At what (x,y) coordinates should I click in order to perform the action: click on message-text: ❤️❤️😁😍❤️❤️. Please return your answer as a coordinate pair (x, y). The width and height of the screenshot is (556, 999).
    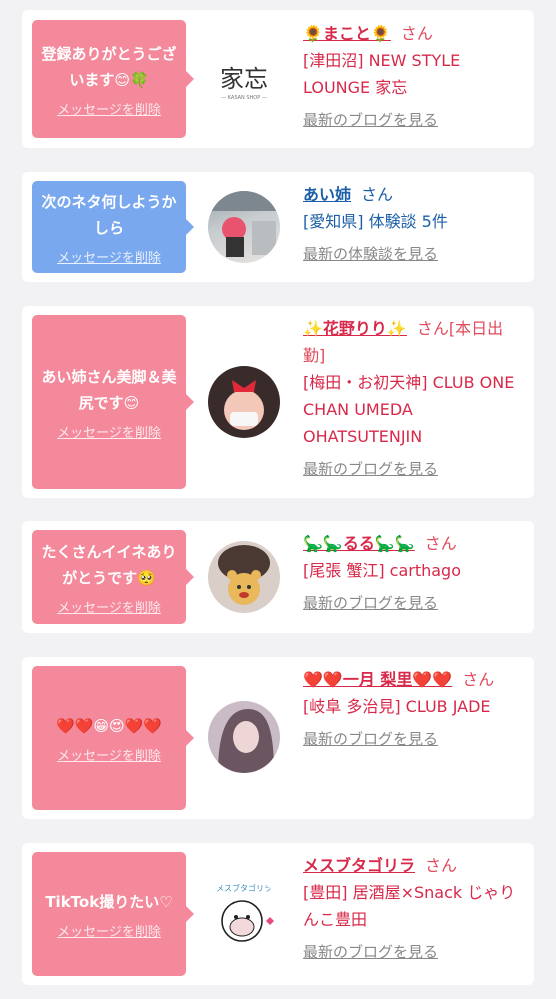
    Looking at the image, I should click on (109, 725).